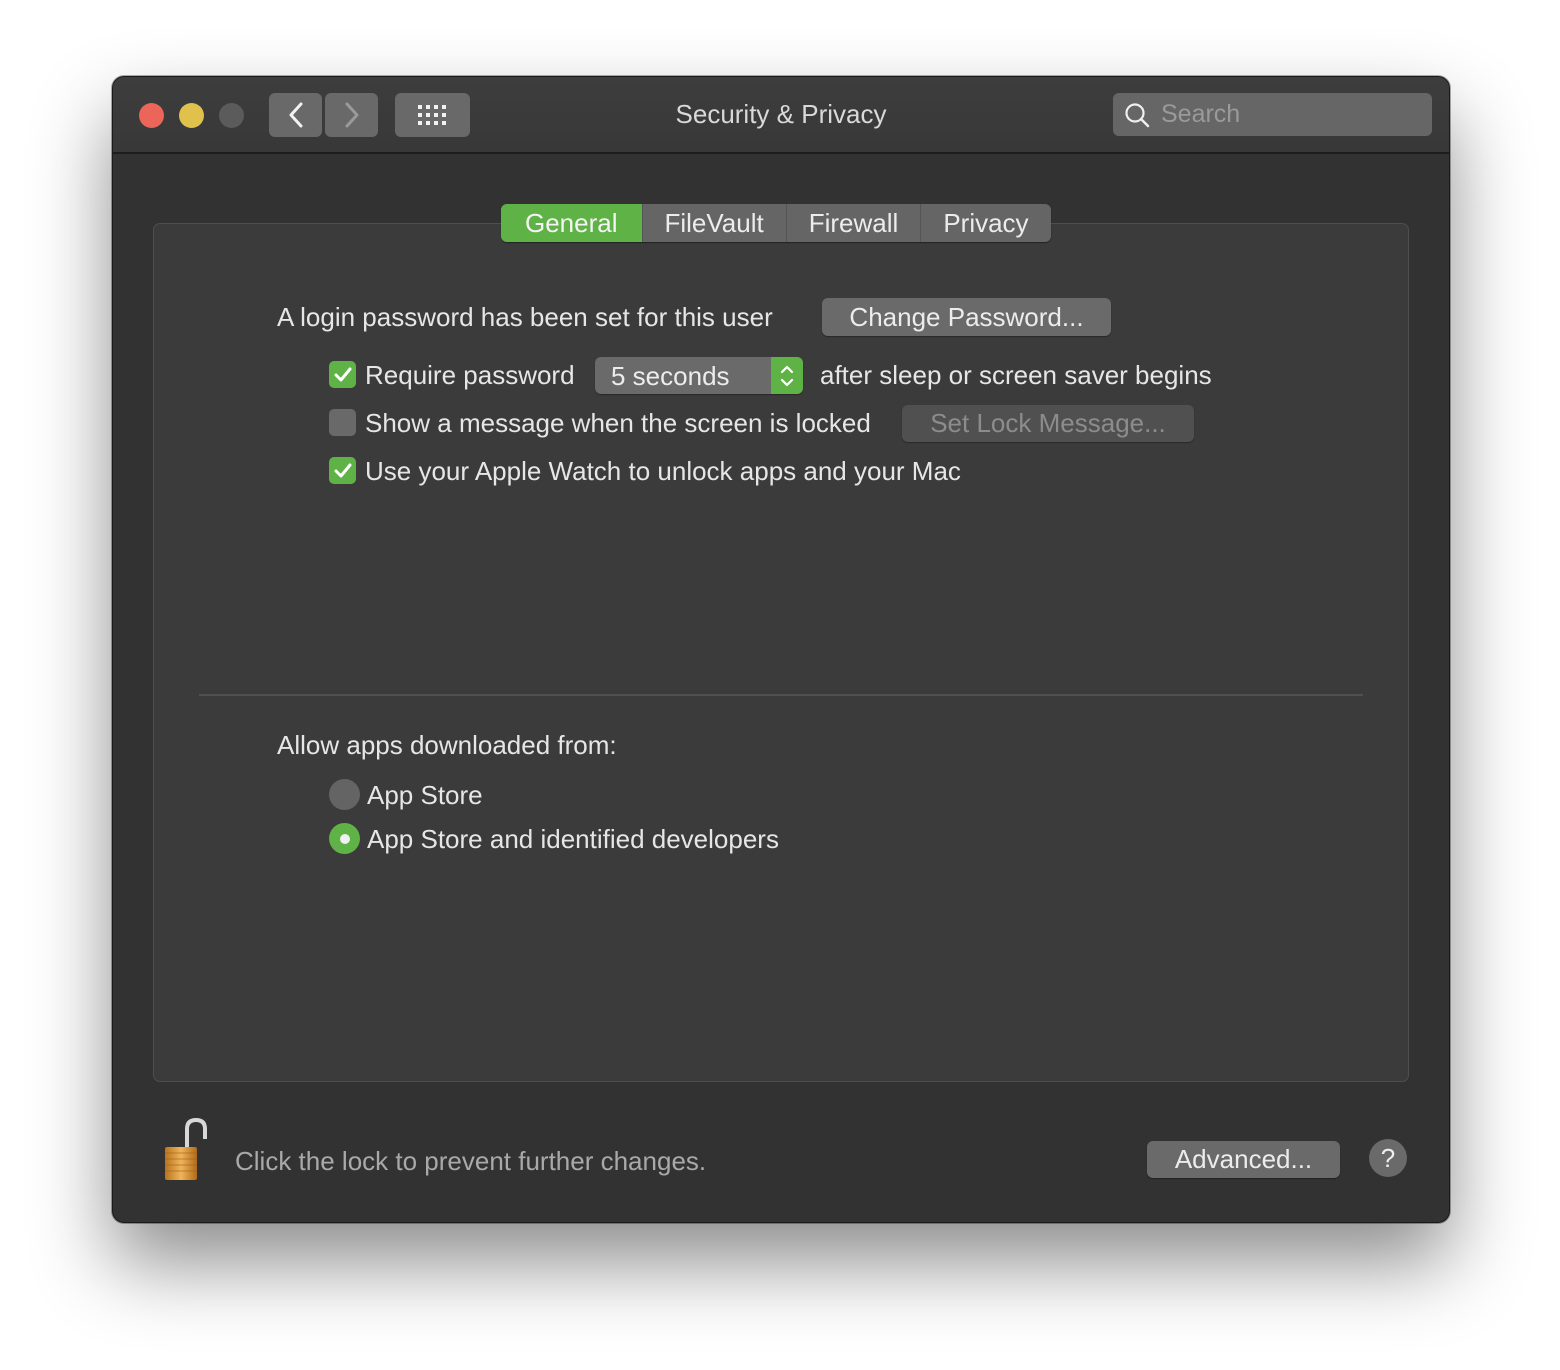 Image resolution: width=1560 pixels, height=1370 pixels. I want to click on tab-filevault: FileVault, so click(715, 223).